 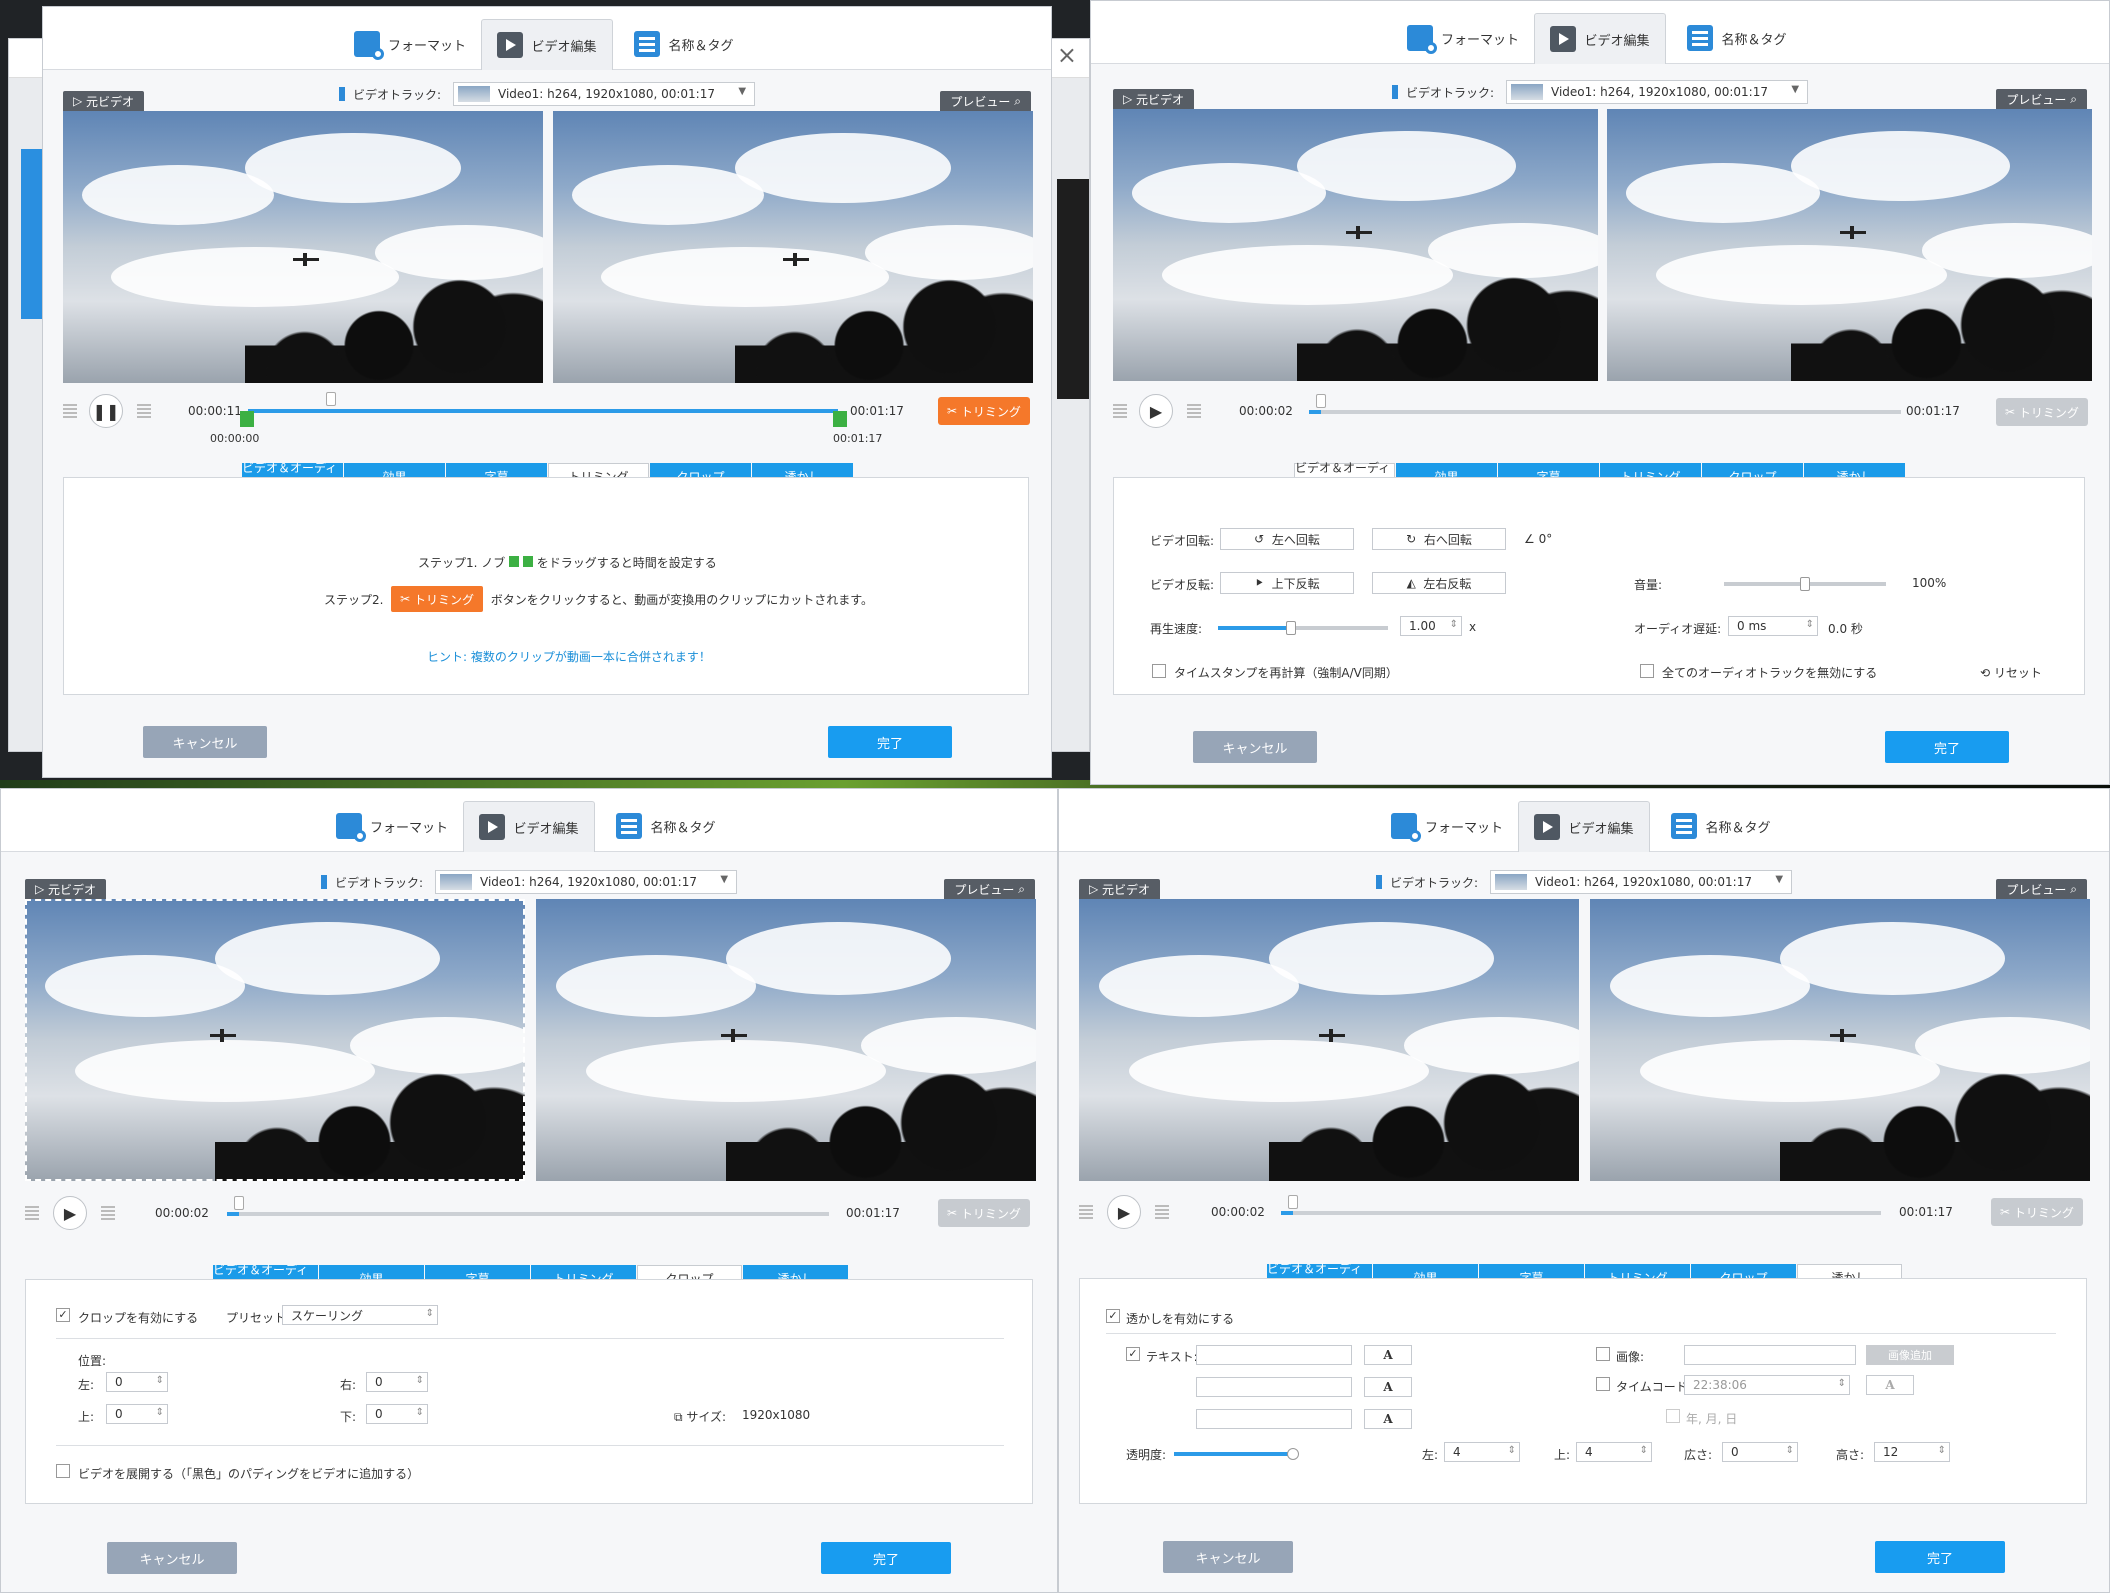 I want to click on font-button-2: A, so click(x=1388, y=1387).